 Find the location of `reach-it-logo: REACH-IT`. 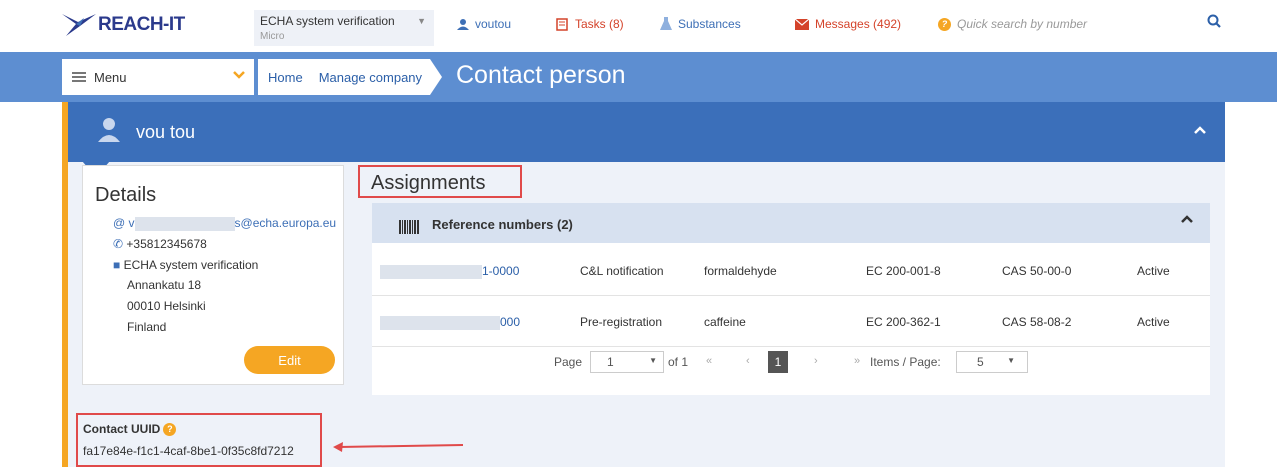

reach-it-logo: REACH-IT is located at coordinates (123, 25).